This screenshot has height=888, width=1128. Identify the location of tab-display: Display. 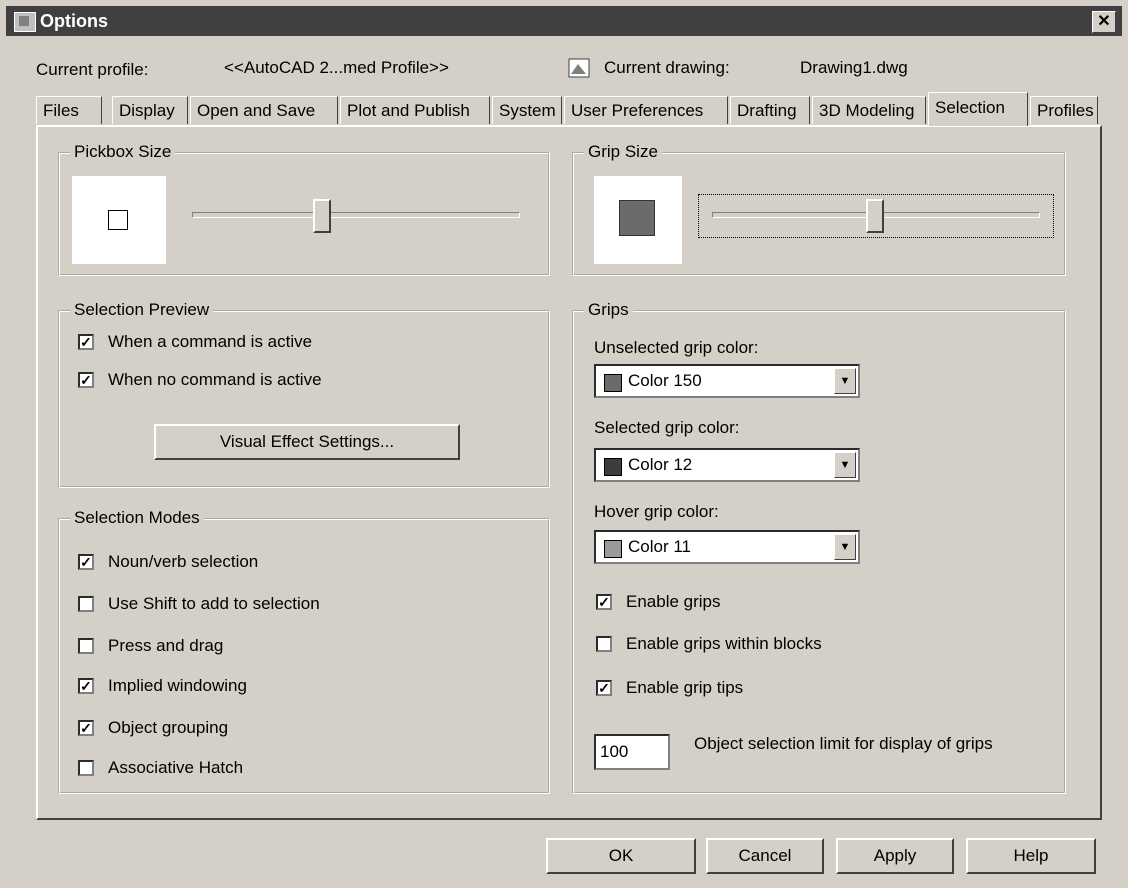
(150, 110).